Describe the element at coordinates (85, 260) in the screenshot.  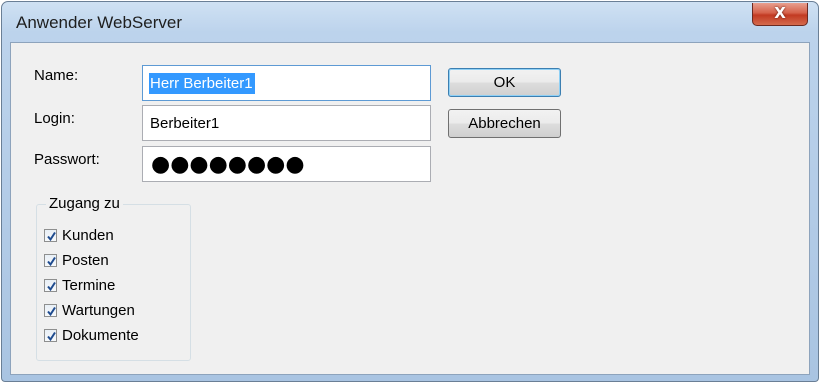
I see `checkbox-label: Posten` at that location.